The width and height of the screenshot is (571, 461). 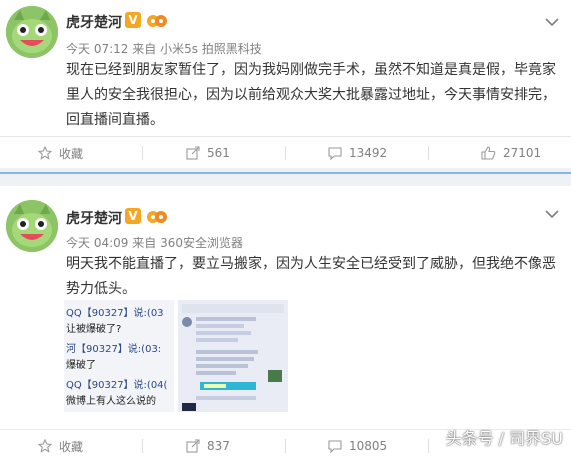 What do you see at coordinates (111, 401) in the screenshot?
I see `chat-line: 微博上有人这么说的` at bounding box center [111, 401].